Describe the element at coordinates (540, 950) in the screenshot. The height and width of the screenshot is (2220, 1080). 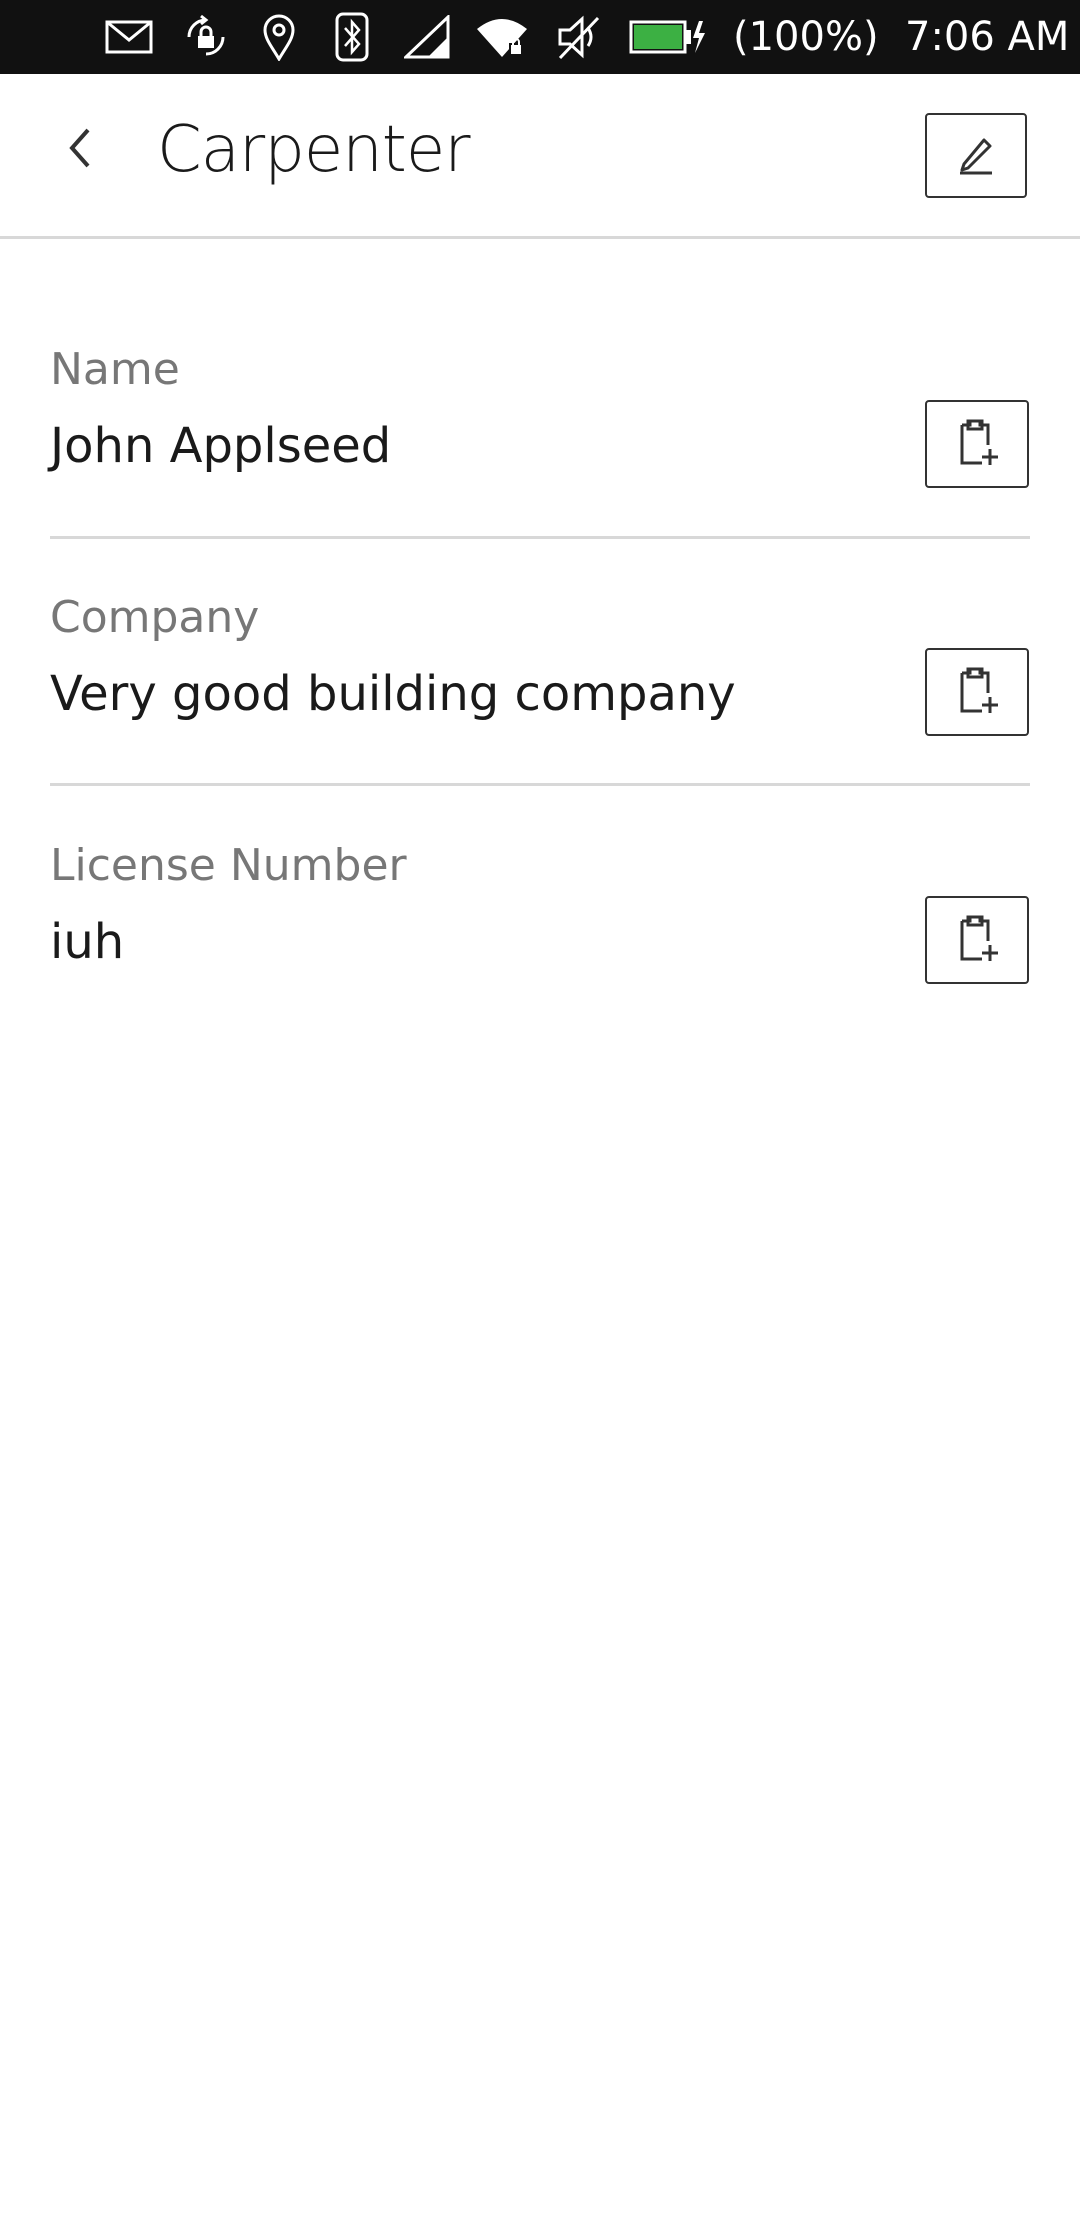
I see `field-license-number: License Number iuh` at that location.